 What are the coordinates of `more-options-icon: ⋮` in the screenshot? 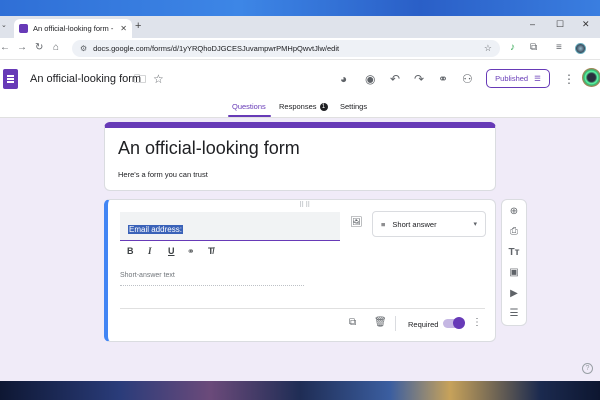 It's located at (569, 79).